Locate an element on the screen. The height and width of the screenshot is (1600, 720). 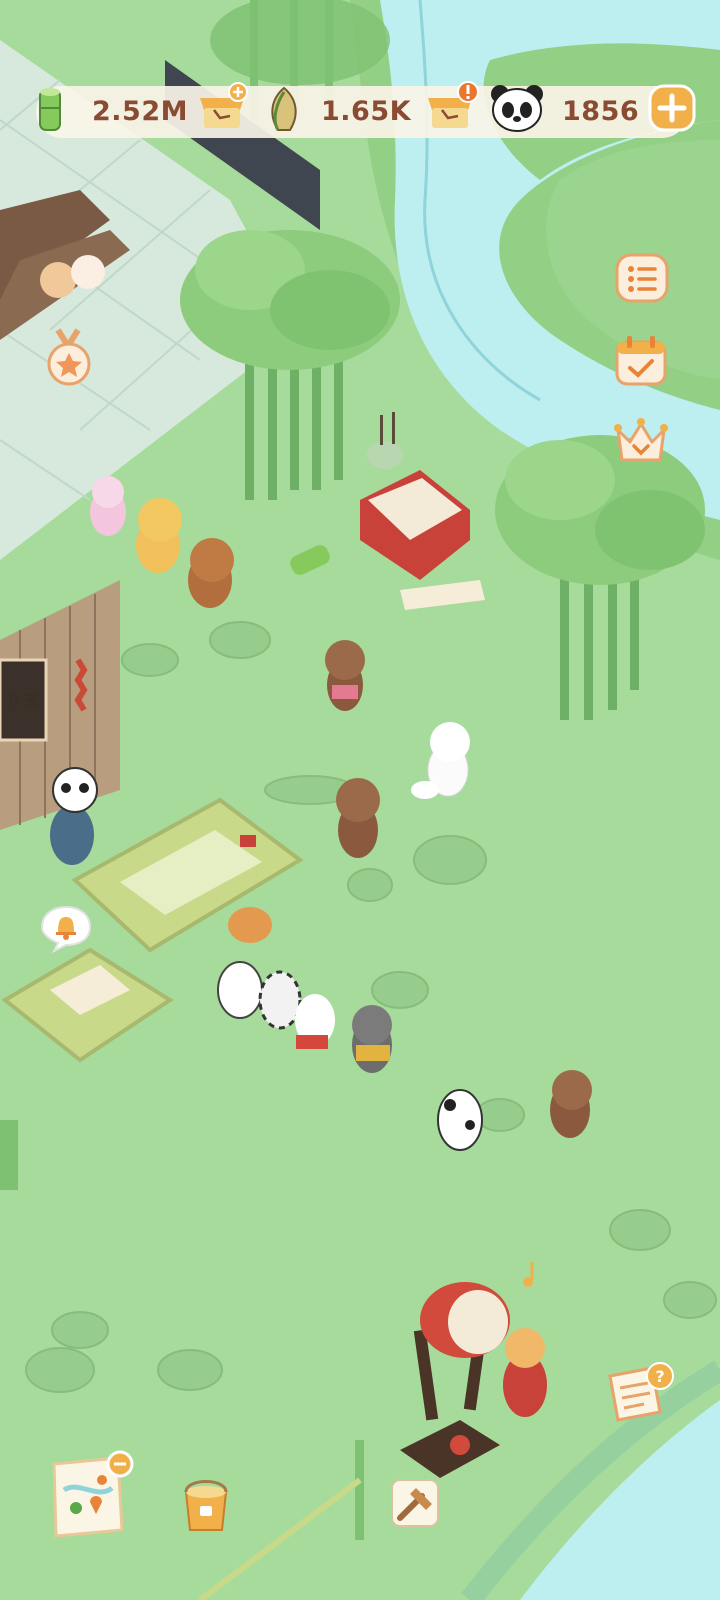
rabbit-npc is located at coordinates (88, 272).